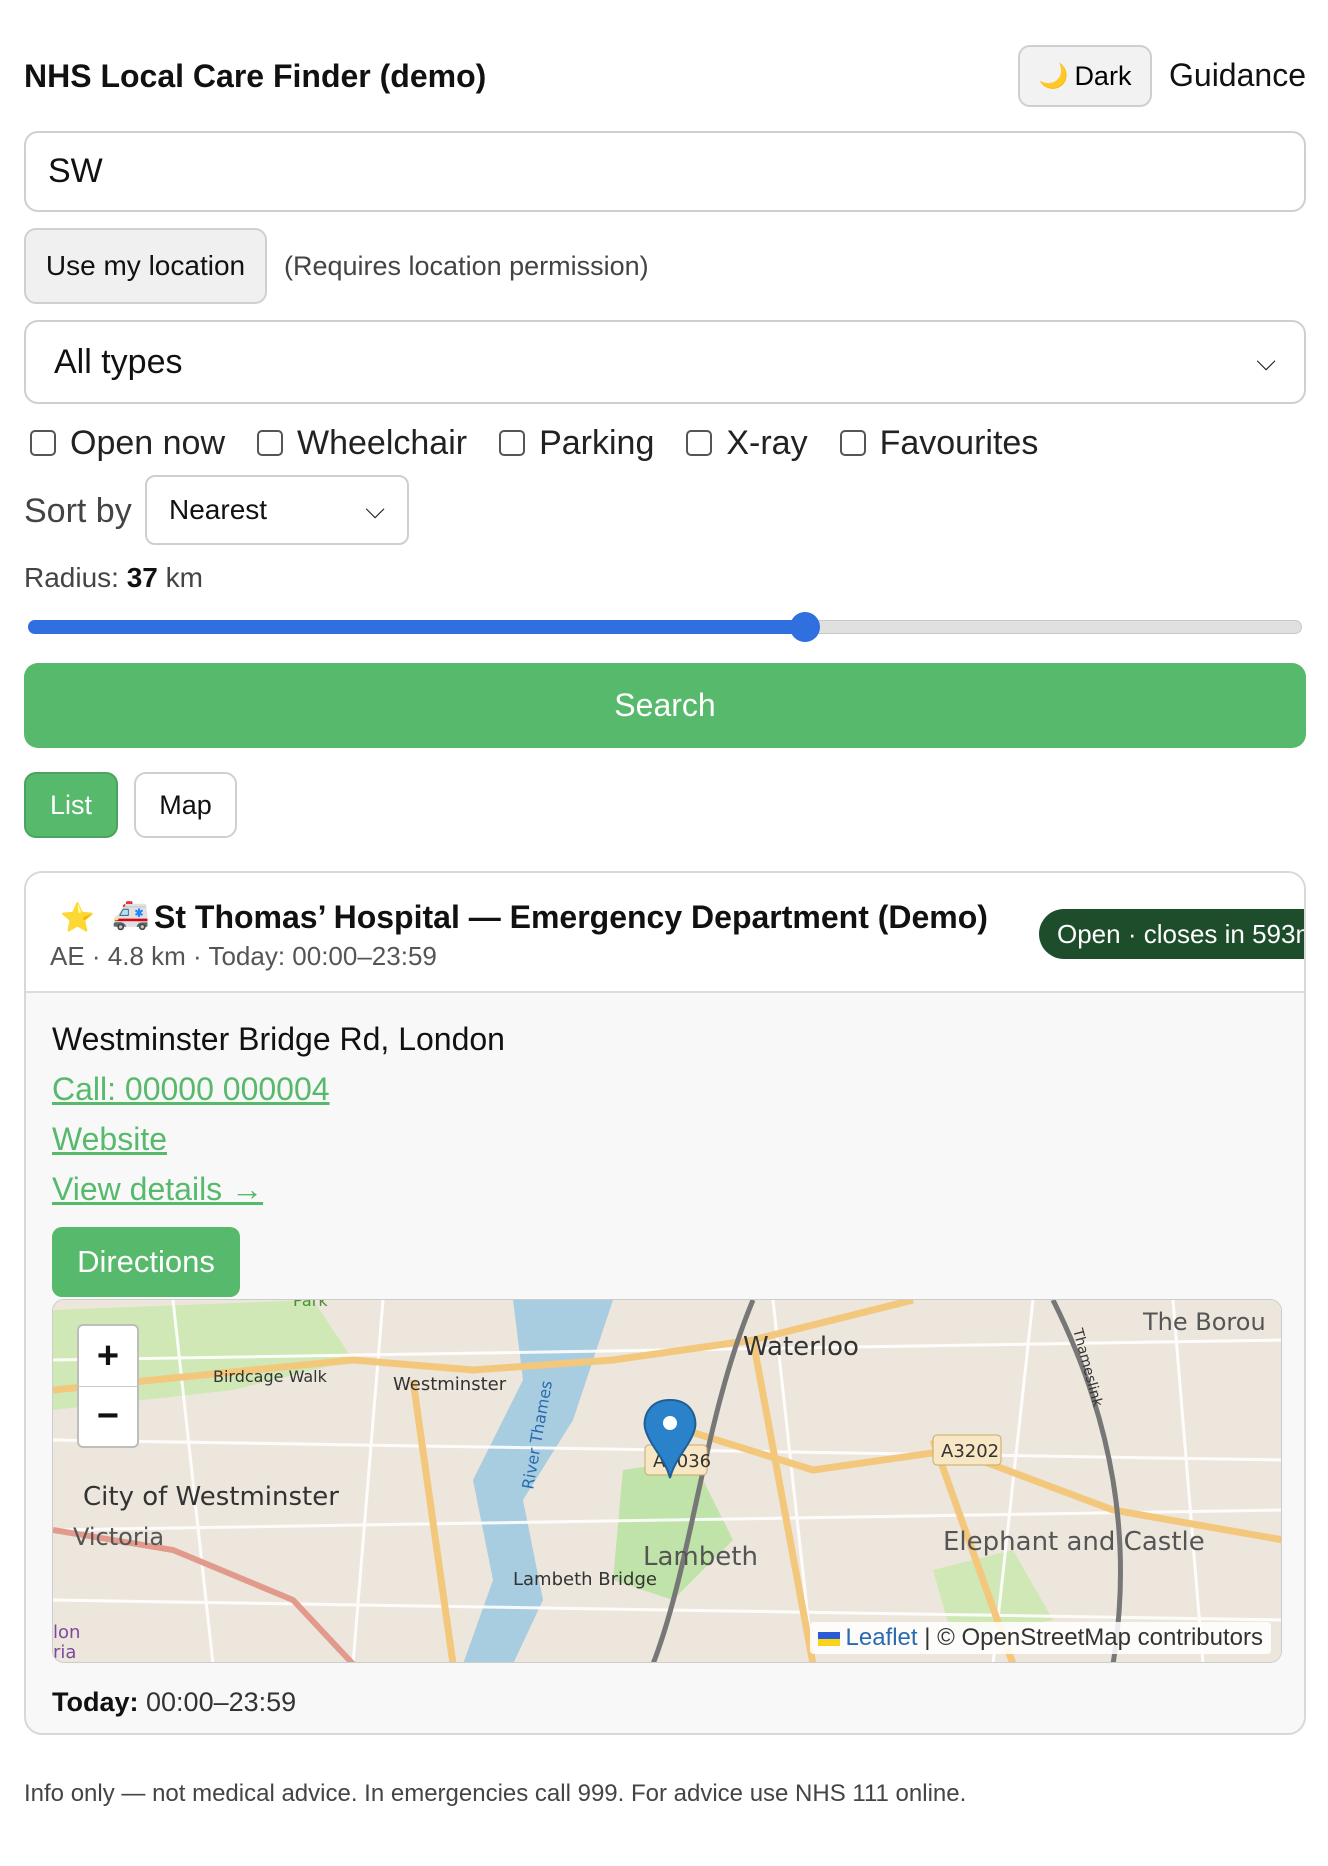 Image resolution: width=1328 pixels, height=1866 pixels. I want to click on search-button: Search, so click(665, 705).